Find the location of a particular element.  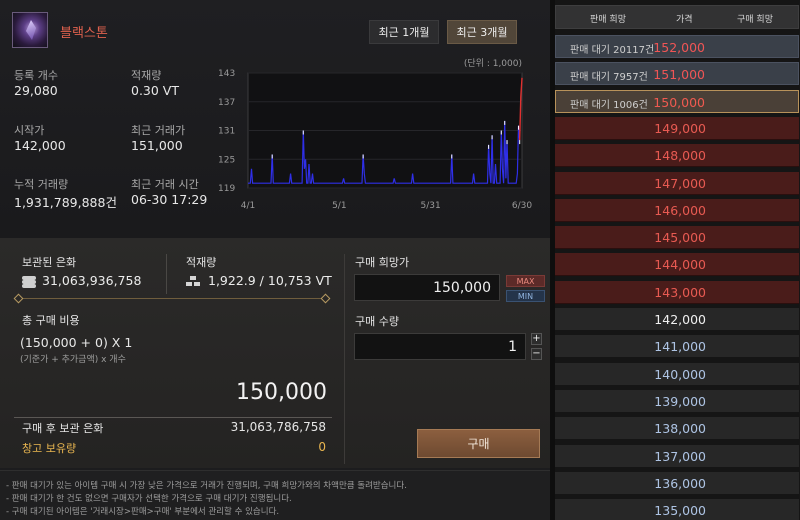

order-book-row: 145,000 is located at coordinates (677, 237).